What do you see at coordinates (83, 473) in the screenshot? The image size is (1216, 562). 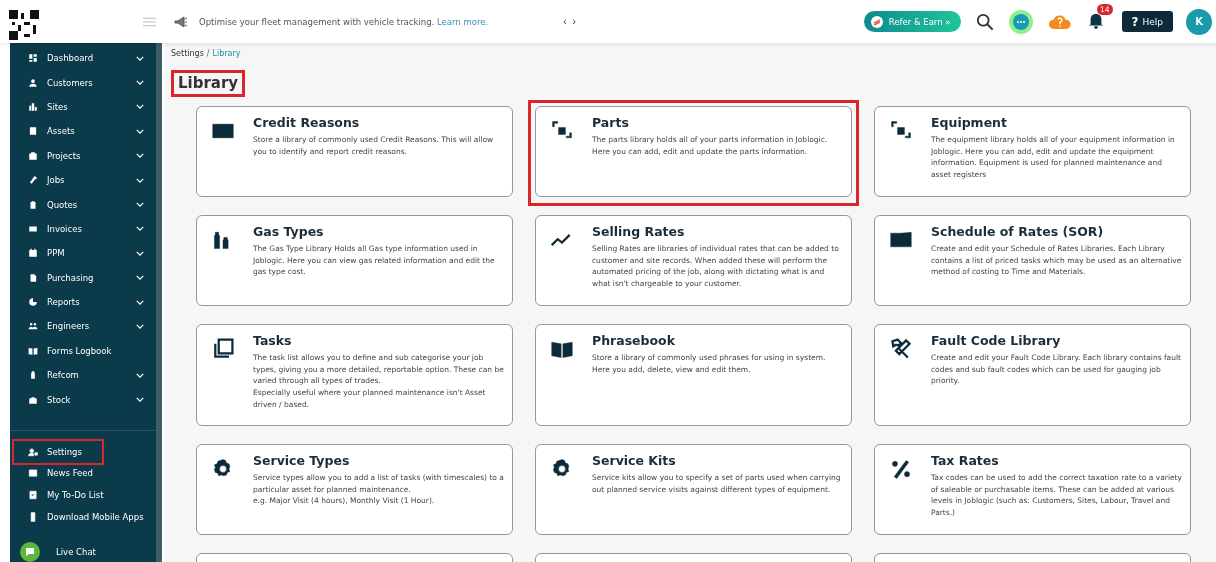 I see `sidebar-item: News Feed` at bounding box center [83, 473].